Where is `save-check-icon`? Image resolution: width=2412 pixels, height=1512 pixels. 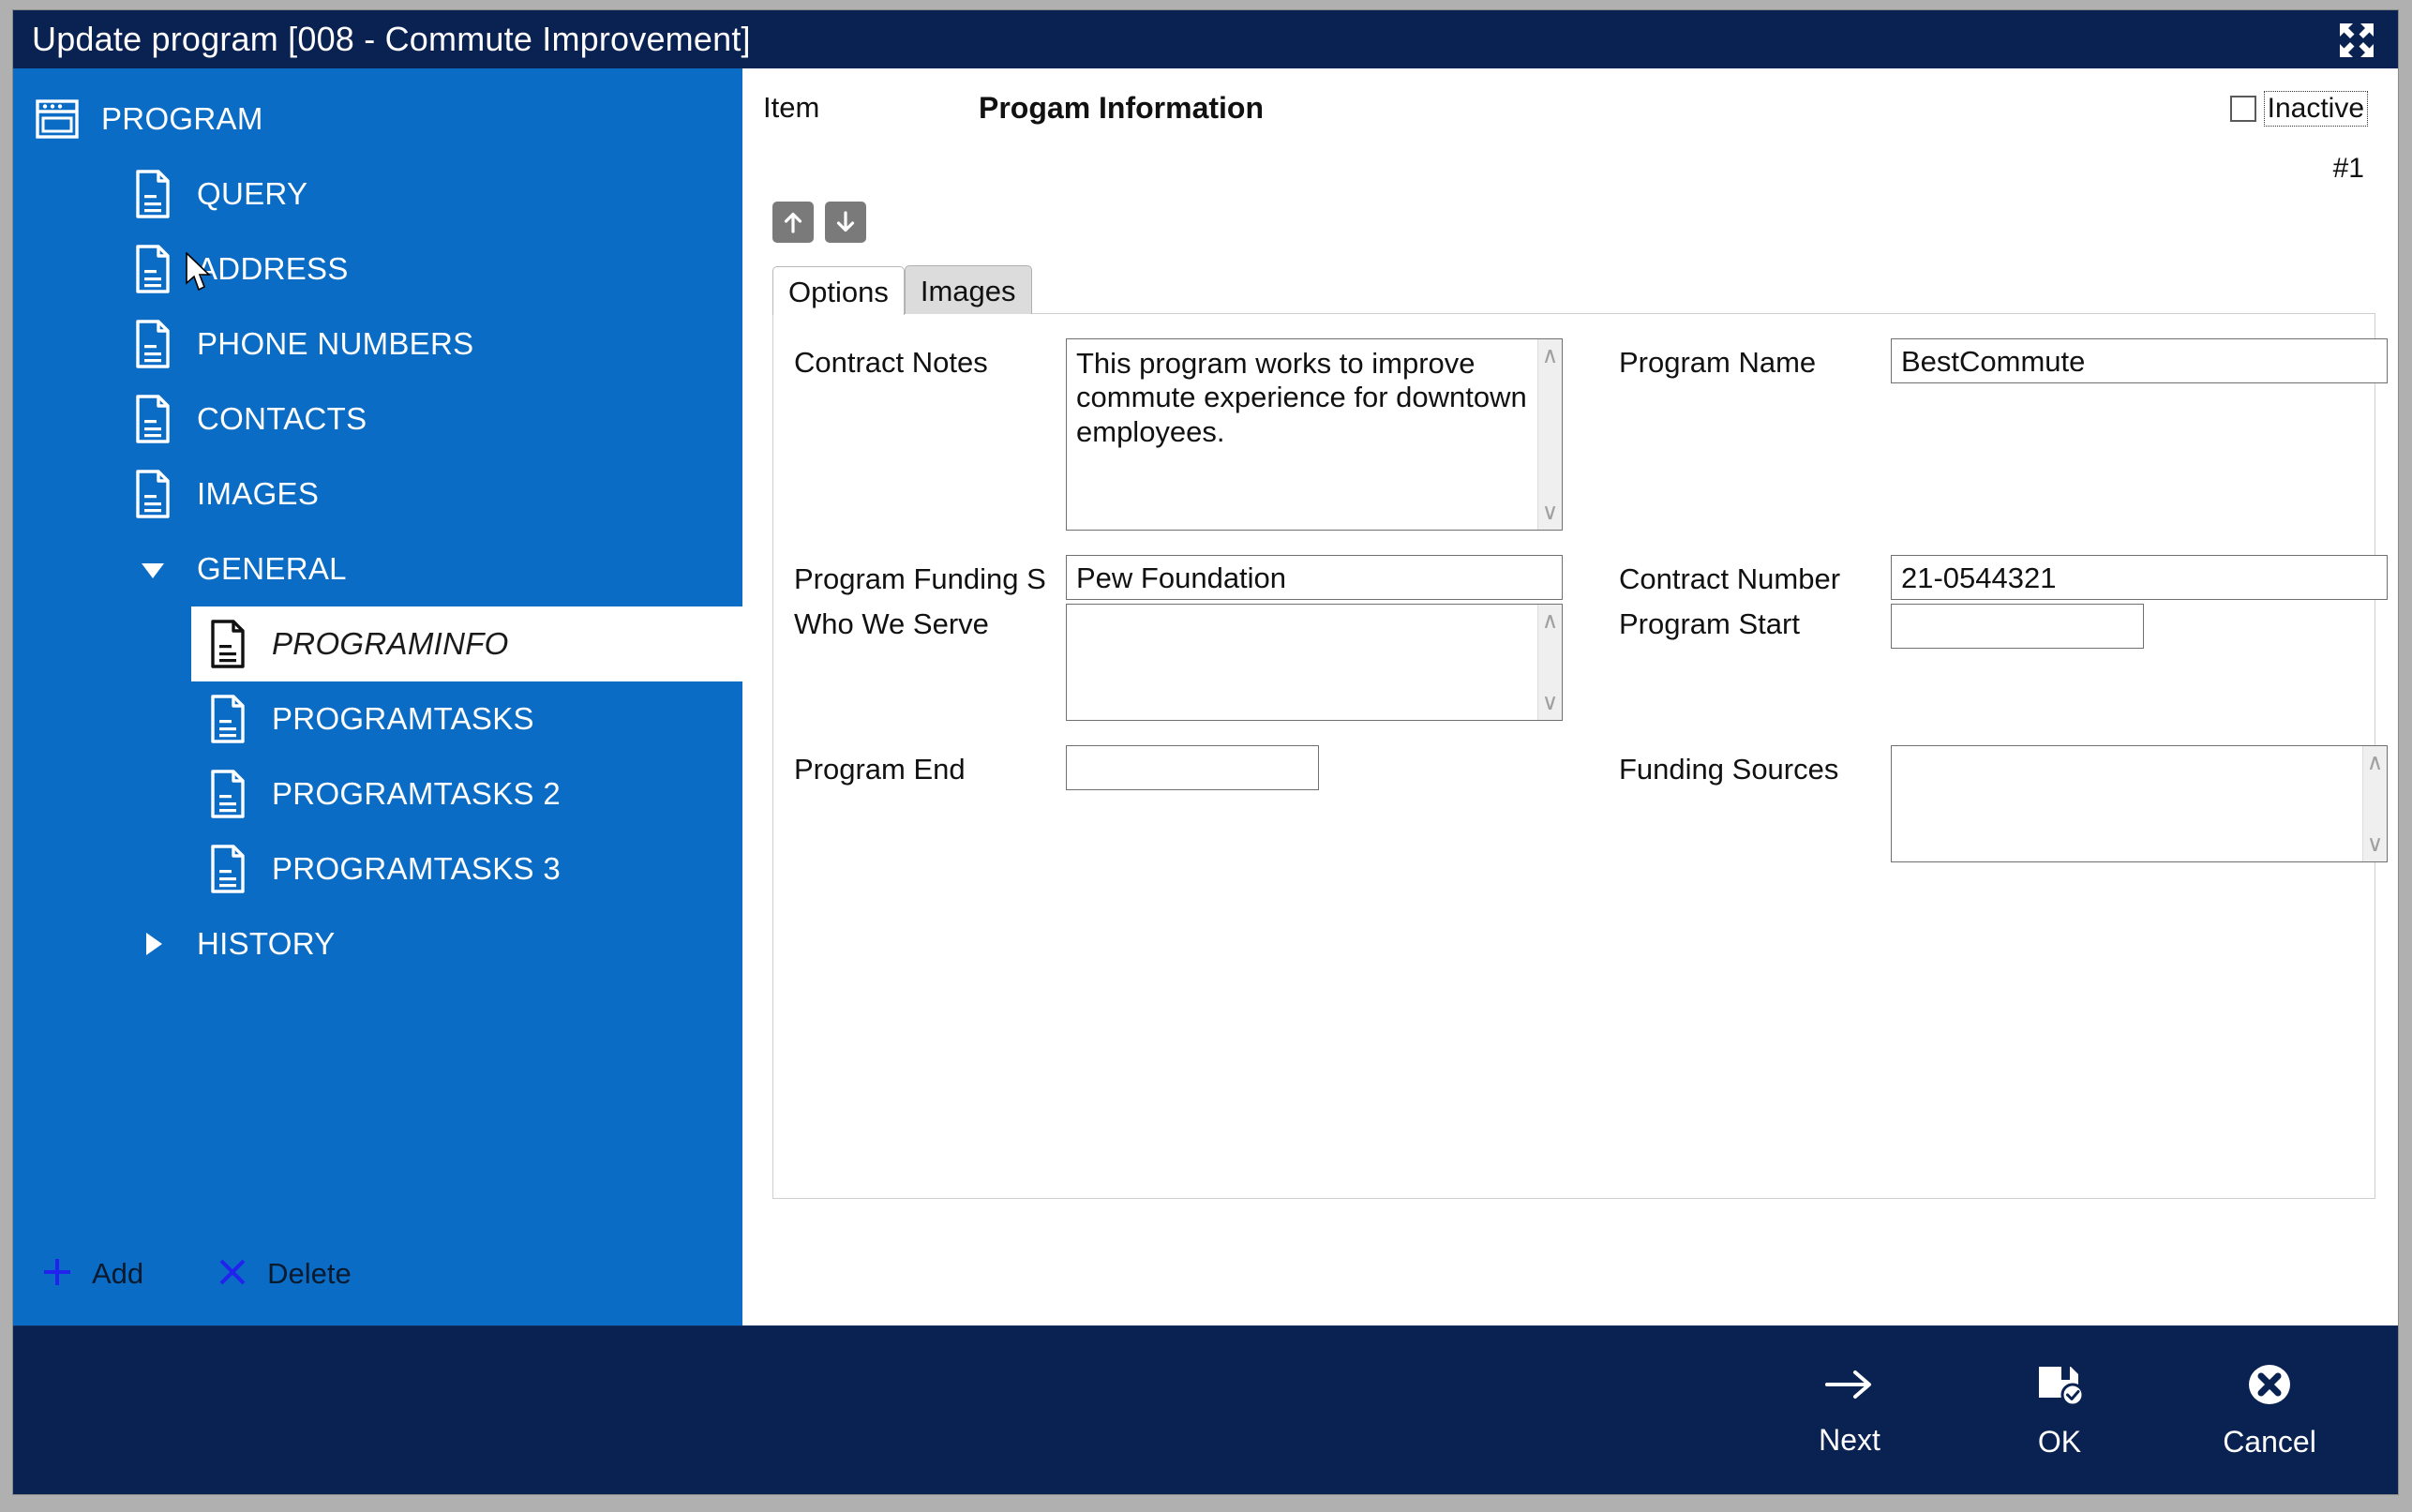
save-check-icon is located at coordinates (2059, 1387).